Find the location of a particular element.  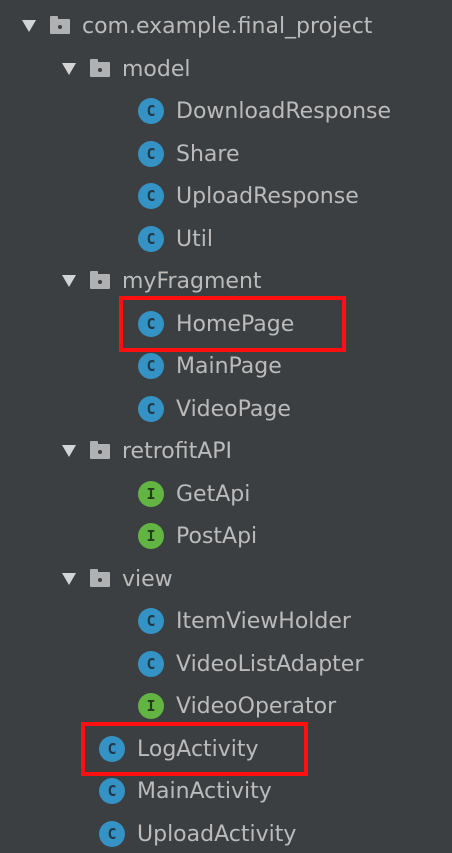

tree-row-package: com.example.final_project is located at coordinates (226, 26).